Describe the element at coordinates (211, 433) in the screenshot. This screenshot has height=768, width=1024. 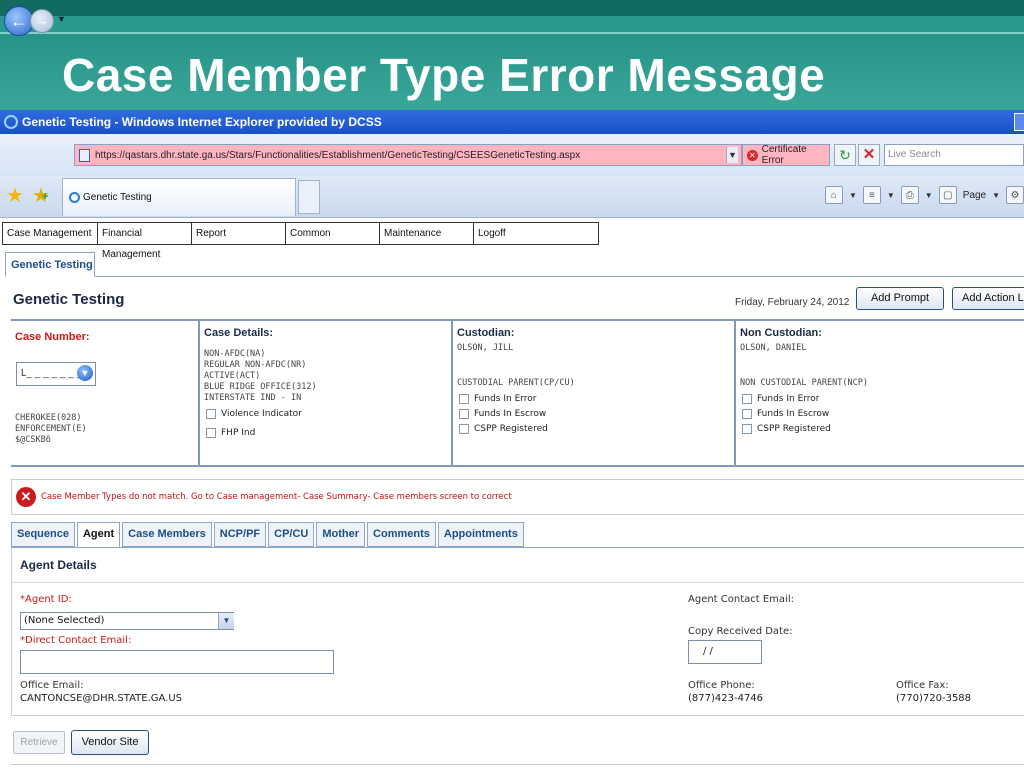
I see `fhp-checkbox` at that location.